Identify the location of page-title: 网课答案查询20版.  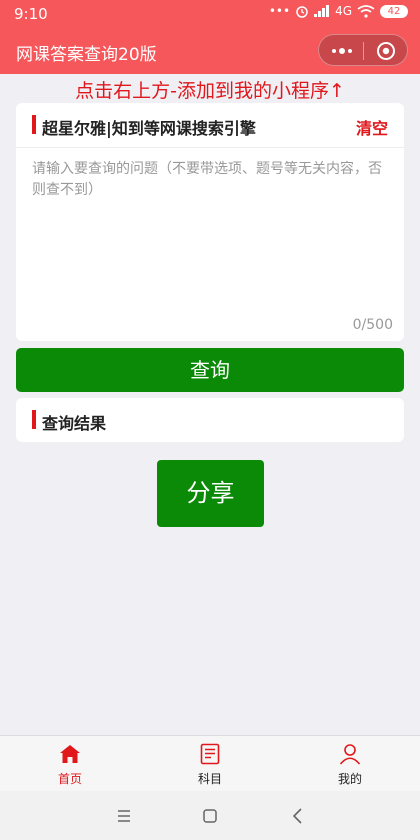
(86, 55).